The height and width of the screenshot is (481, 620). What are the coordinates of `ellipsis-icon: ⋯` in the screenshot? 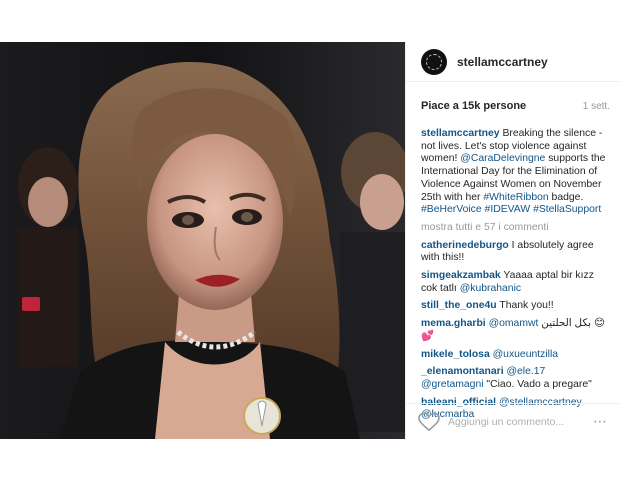 It's located at (600, 421).